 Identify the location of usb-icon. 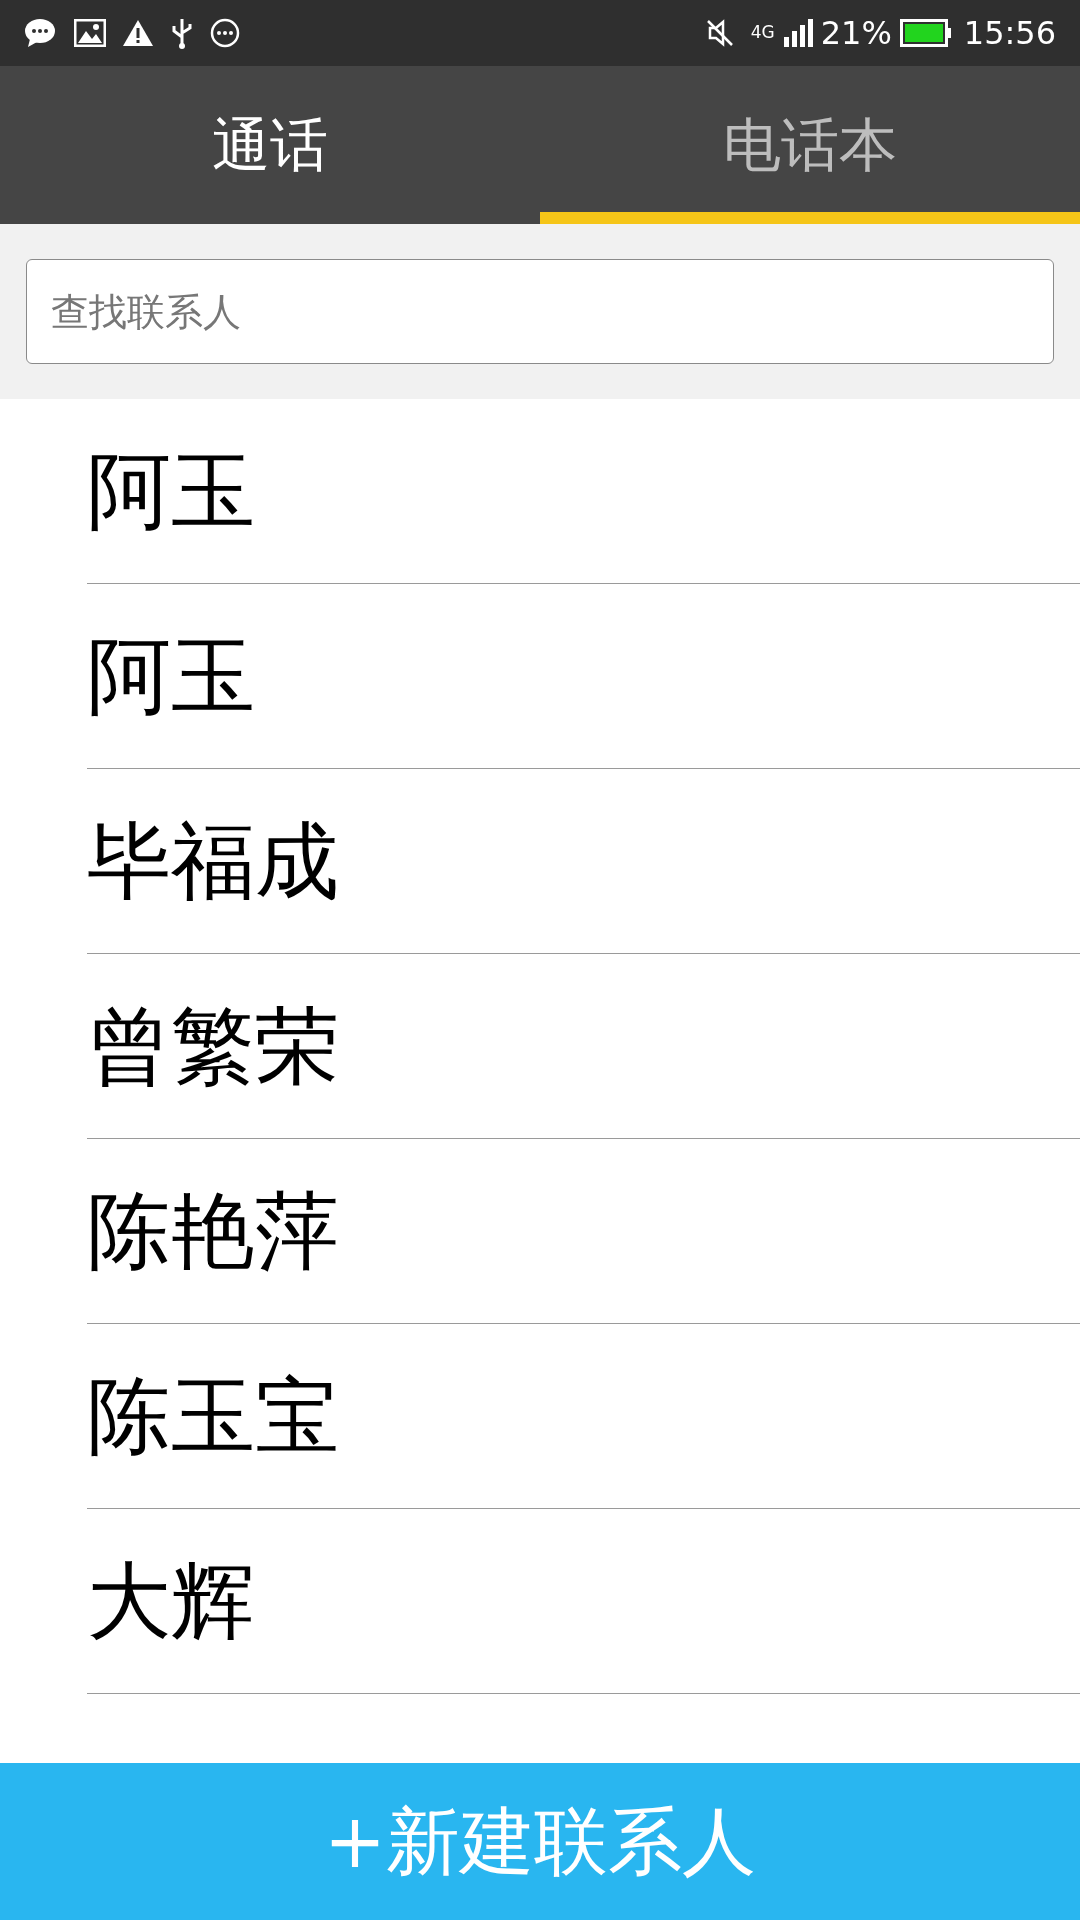
(182, 33).